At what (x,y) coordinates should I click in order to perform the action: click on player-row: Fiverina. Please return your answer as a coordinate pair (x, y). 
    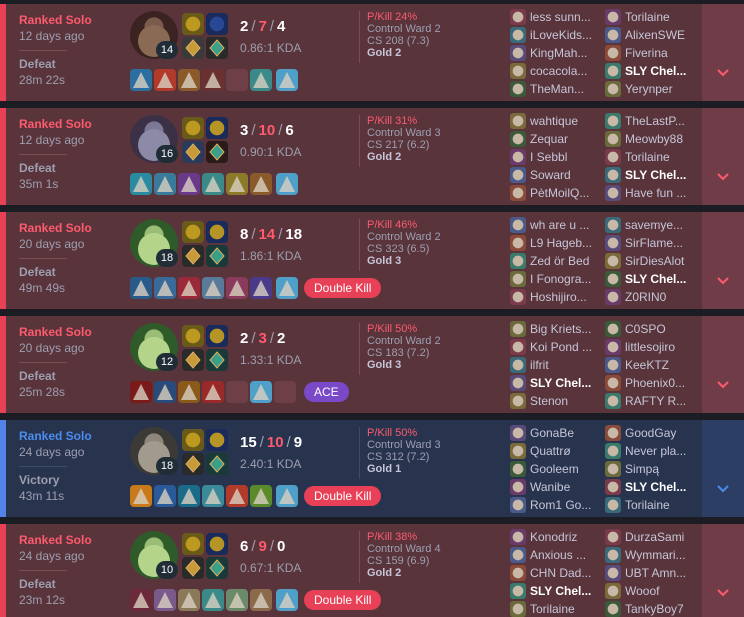
    Looking at the image, I should click on (651, 53).